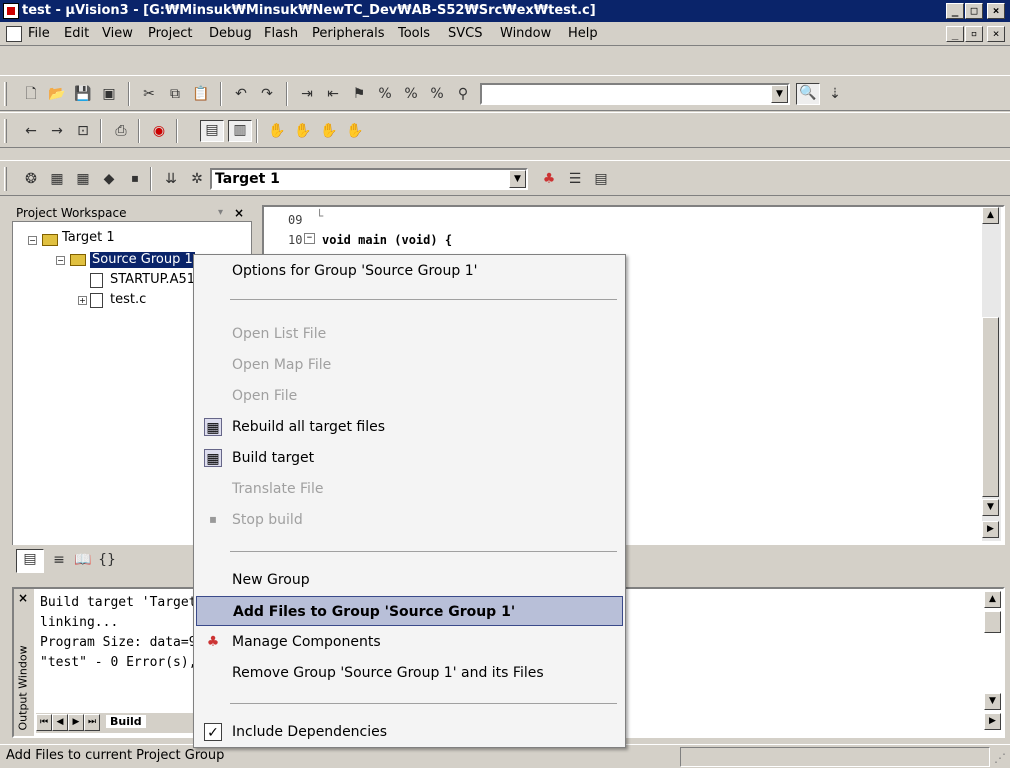 This screenshot has width=1010, height=768. What do you see at coordinates (575, 179) in the screenshot?
I see `select-items-icon: ☰` at bounding box center [575, 179].